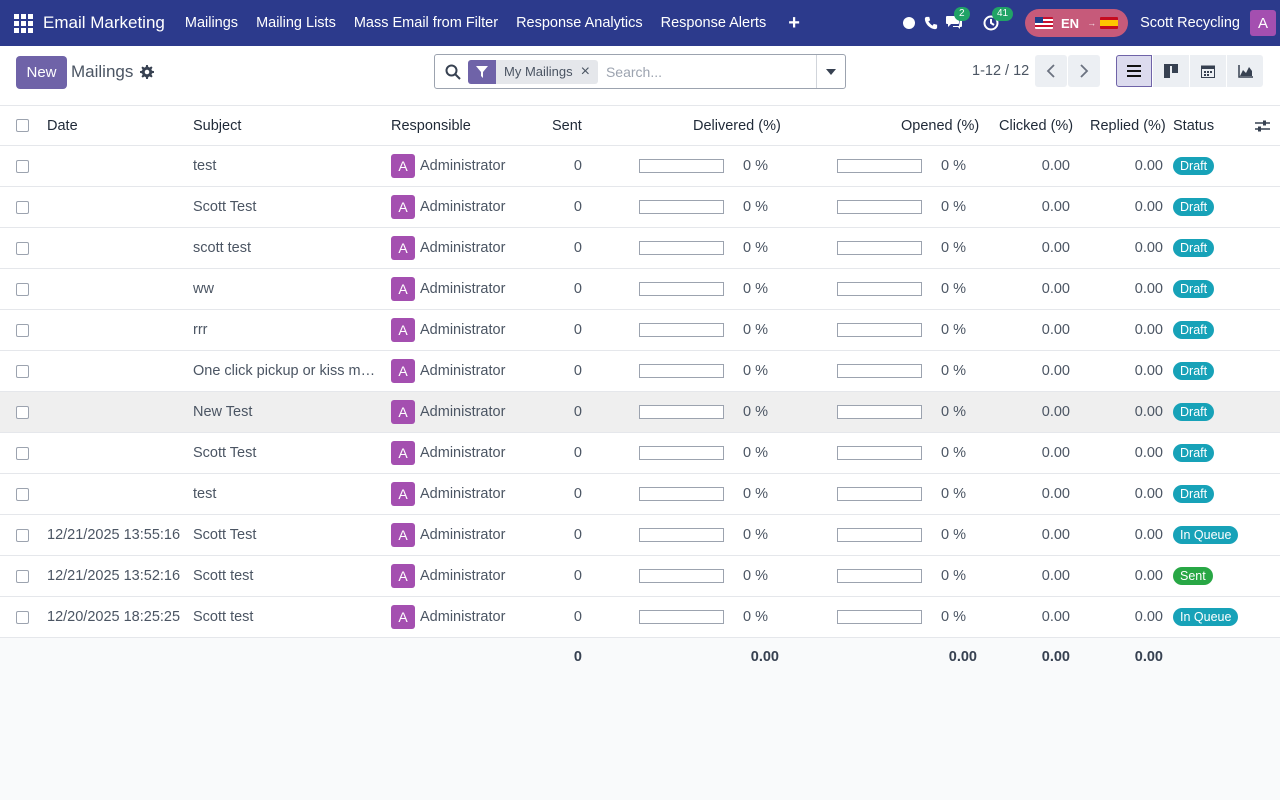  I want to click on row-subject: scott test, so click(222, 247).